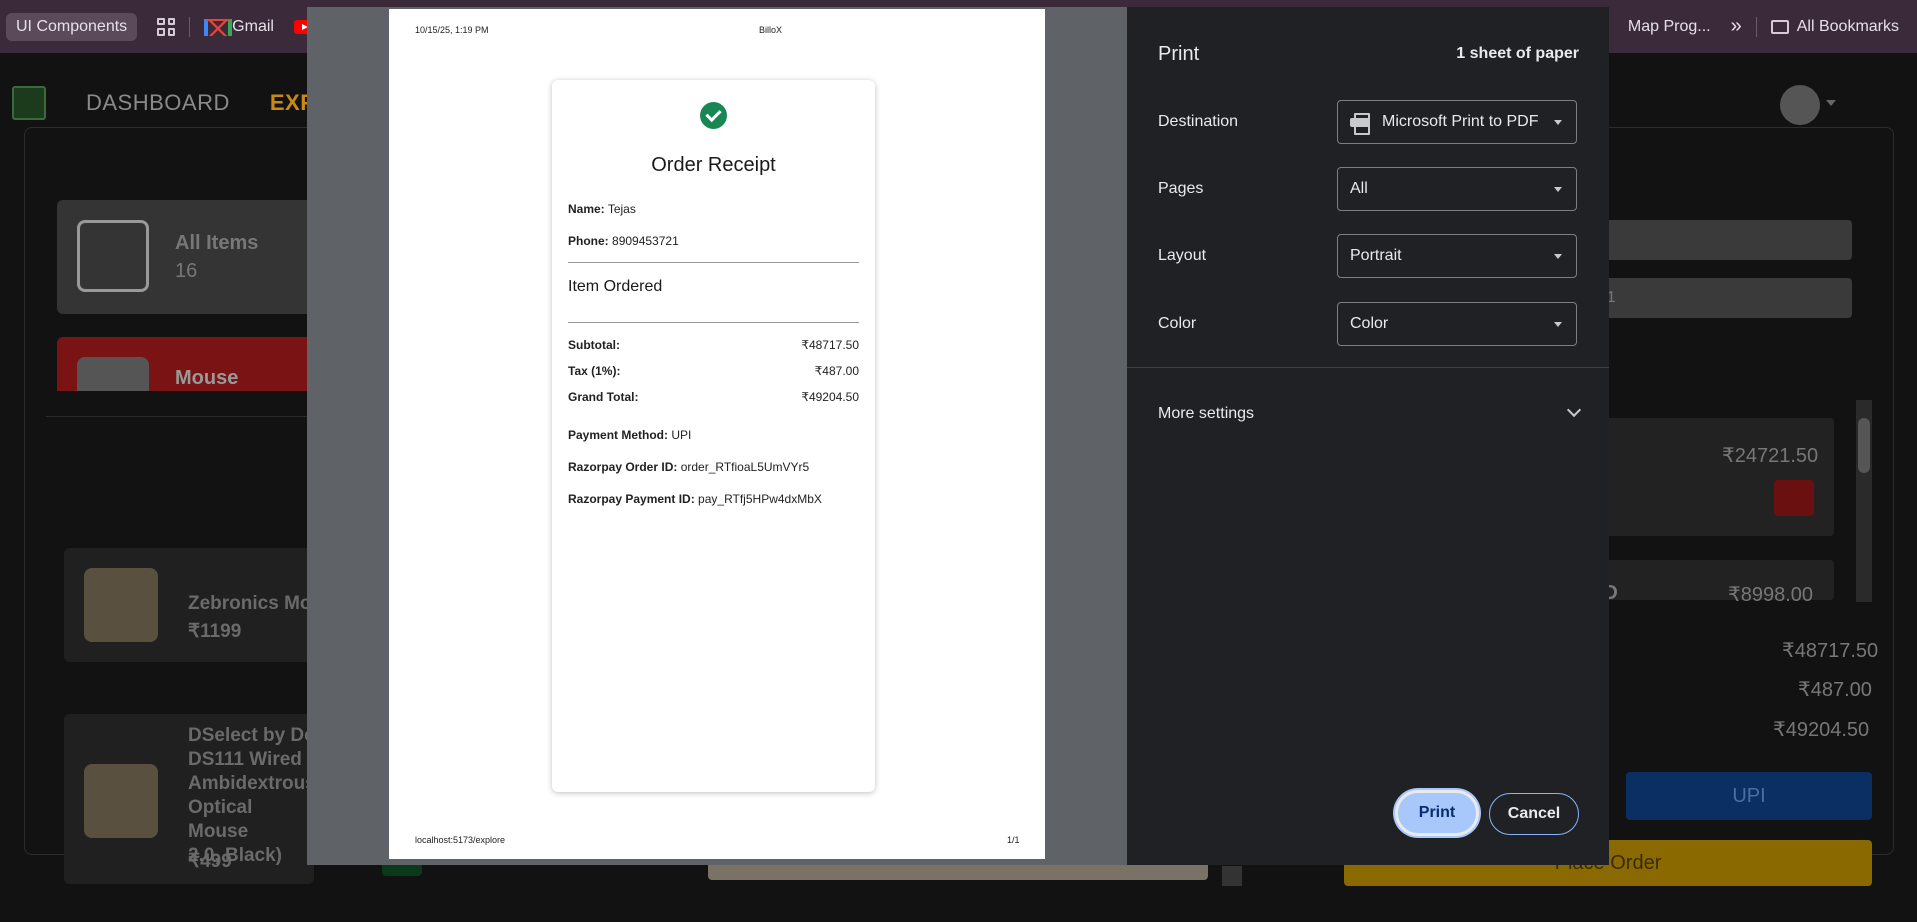 The width and height of the screenshot is (1917, 922). I want to click on app-logo, so click(29, 103).